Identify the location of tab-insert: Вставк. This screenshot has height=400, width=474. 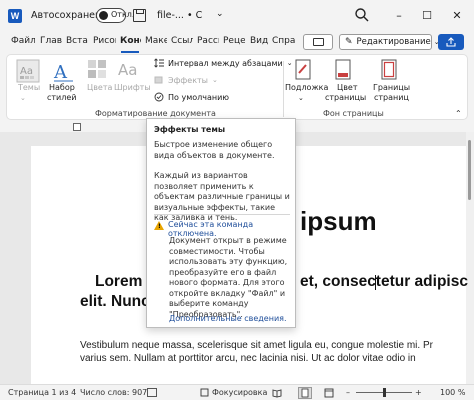
(77, 41).